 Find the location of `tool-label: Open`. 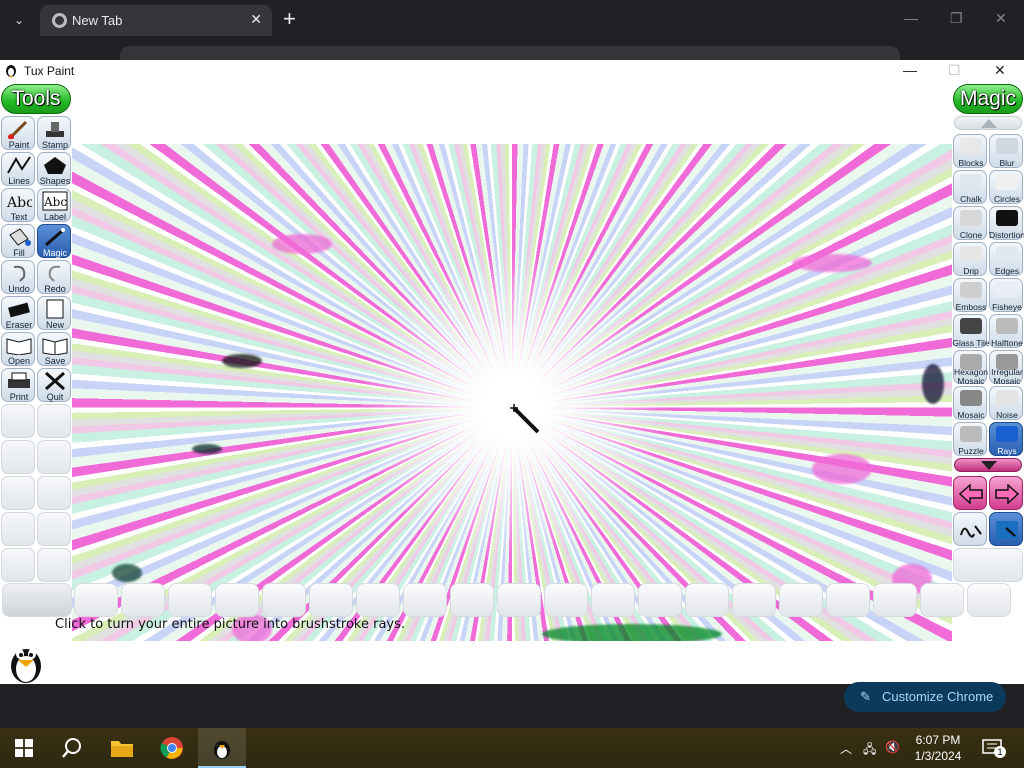

tool-label: Open is located at coordinates (19, 361).